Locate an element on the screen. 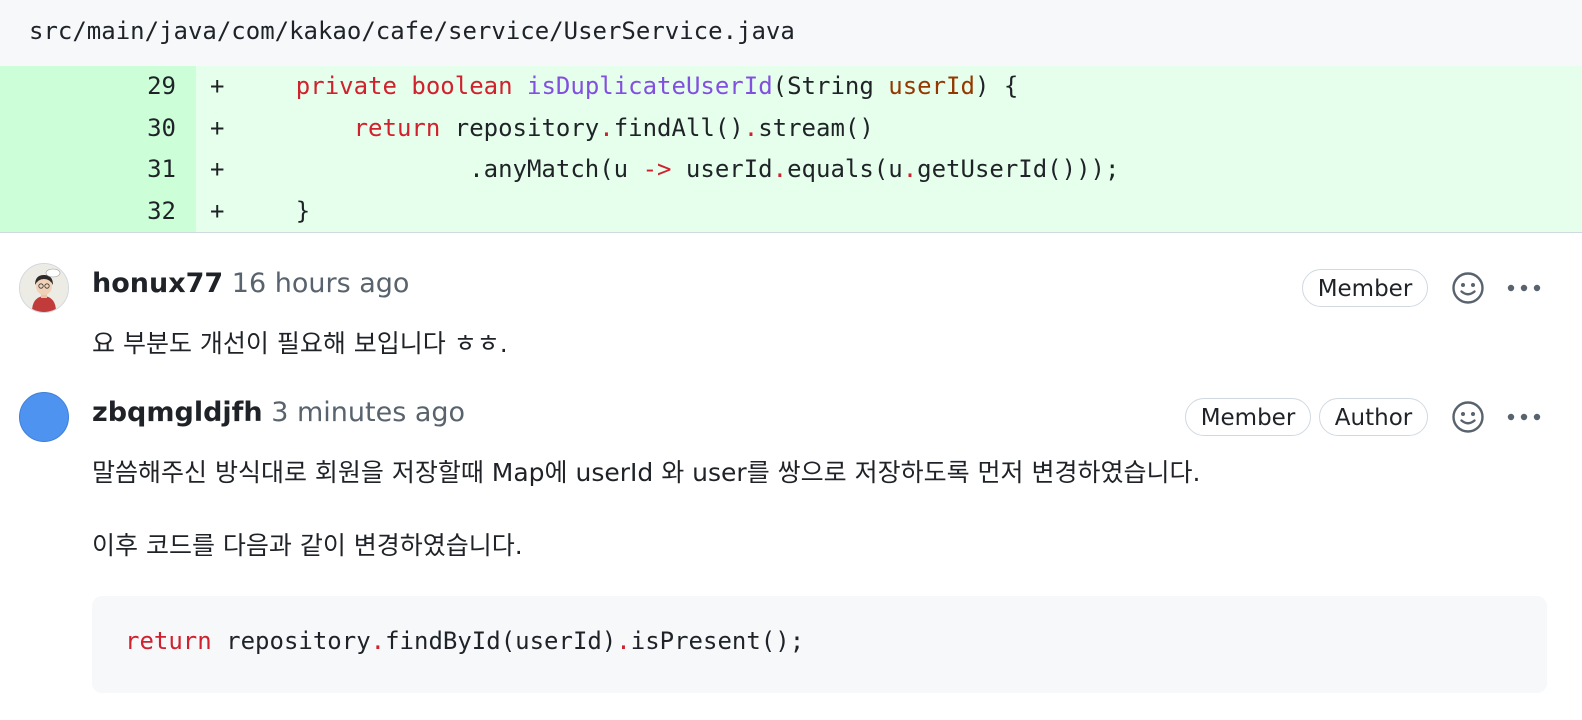  avatar-zbqmgldjfh is located at coordinates (44, 417).